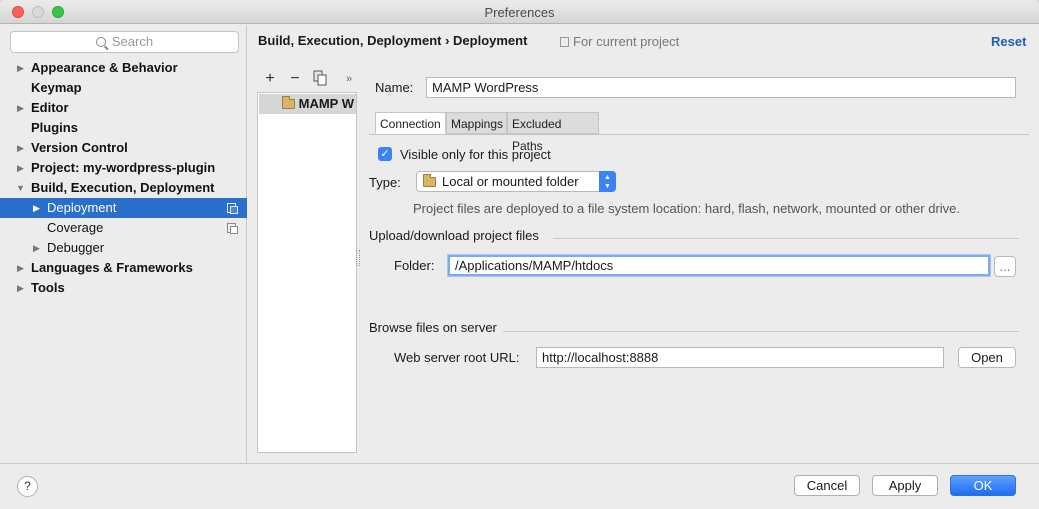 This screenshot has width=1039, height=509. What do you see at coordinates (123, 208) in the screenshot?
I see `sidebar-item-deployment: ▶ Deployment` at bounding box center [123, 208].